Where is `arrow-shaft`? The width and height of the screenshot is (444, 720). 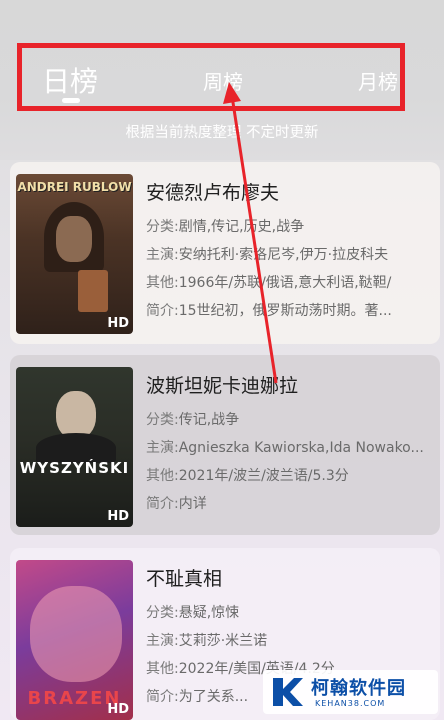
arrow-shaft is located at coordinates (254, 239).